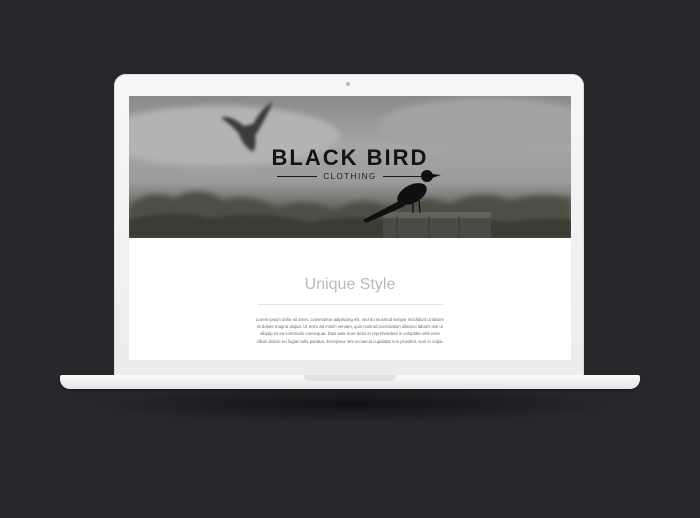  Describe the element at coordinates (350, 382) in the screenshot. I see `laptop-base` at that location.